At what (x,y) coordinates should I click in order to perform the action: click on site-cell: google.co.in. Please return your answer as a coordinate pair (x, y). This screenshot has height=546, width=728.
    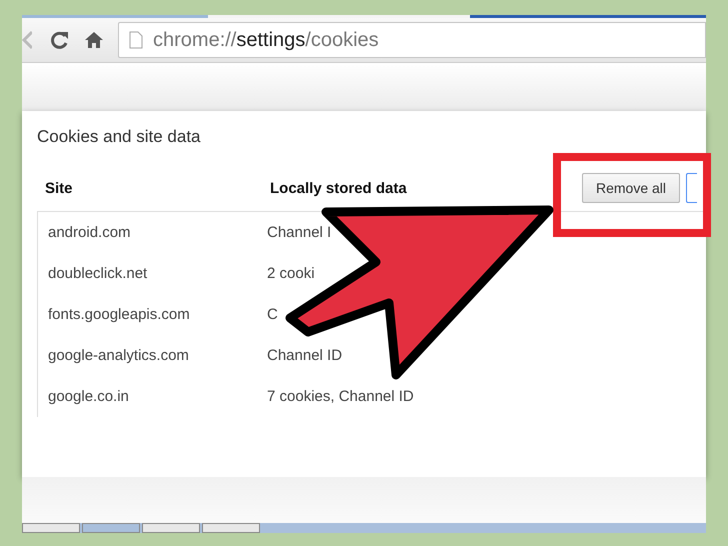
    Looking at the image, I should click on (157, 396).